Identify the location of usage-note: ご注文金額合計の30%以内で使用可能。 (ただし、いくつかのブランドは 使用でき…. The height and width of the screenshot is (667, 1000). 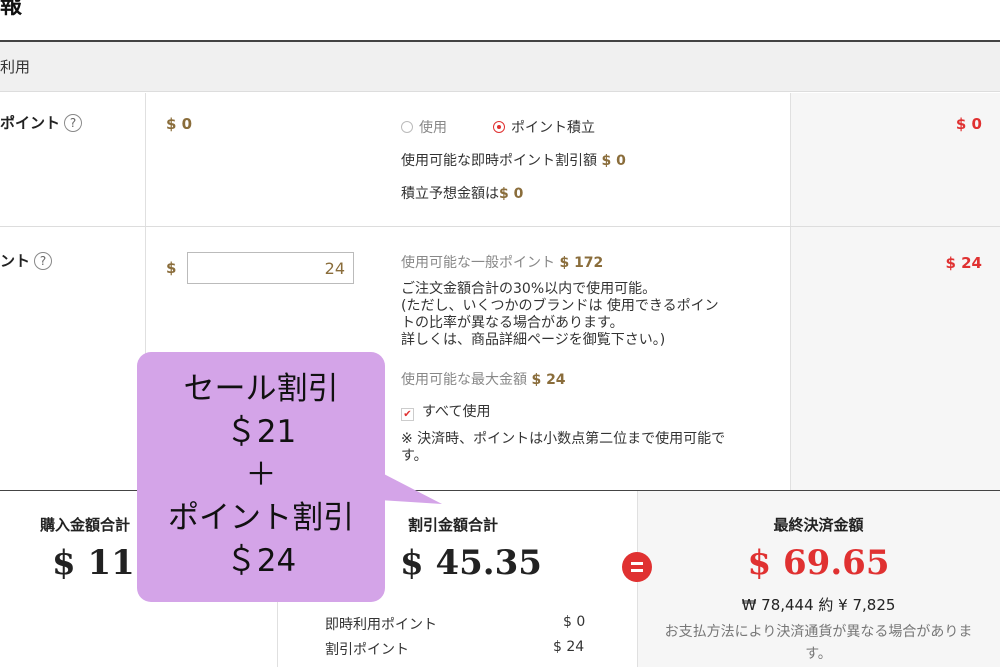
(560, 314).